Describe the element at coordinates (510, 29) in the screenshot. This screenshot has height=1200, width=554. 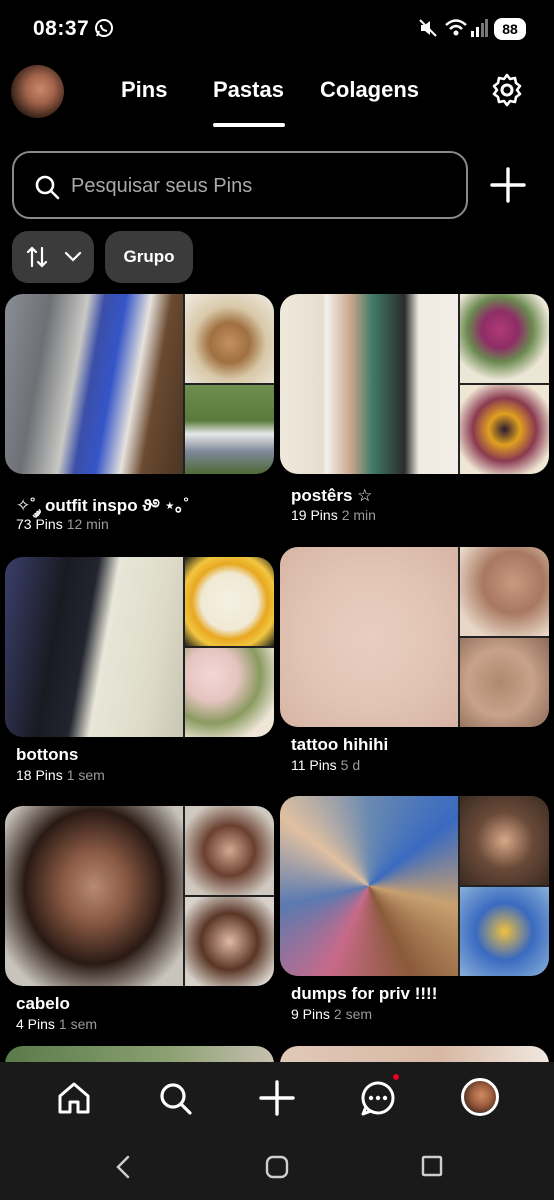
I see `battery-icon: 88` at that location.